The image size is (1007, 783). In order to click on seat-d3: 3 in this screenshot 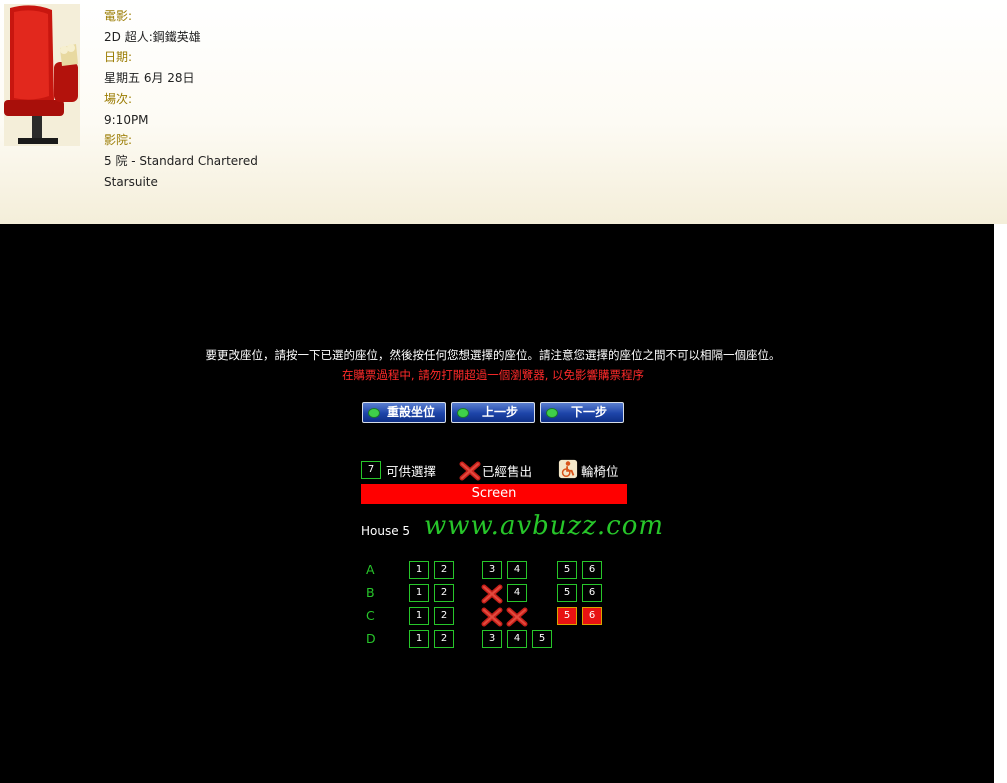, I will do `click(492, 639)`.